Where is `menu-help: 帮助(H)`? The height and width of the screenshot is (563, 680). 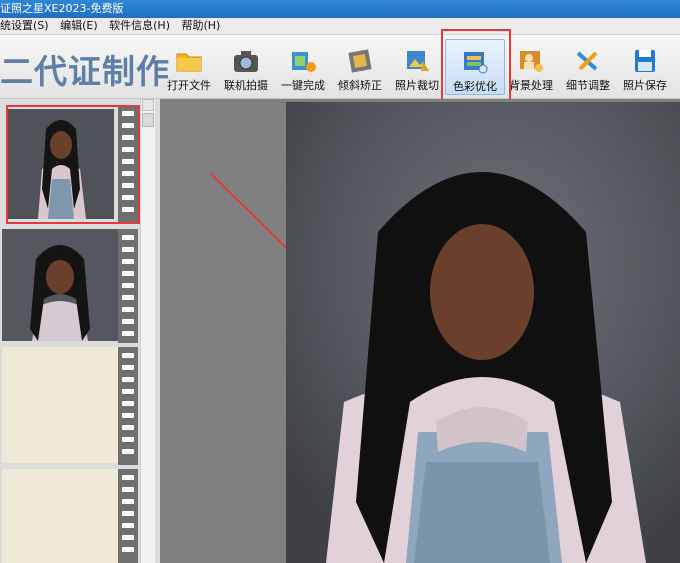
menu-help: 帮助(H) is located at coordinates (200, 26).